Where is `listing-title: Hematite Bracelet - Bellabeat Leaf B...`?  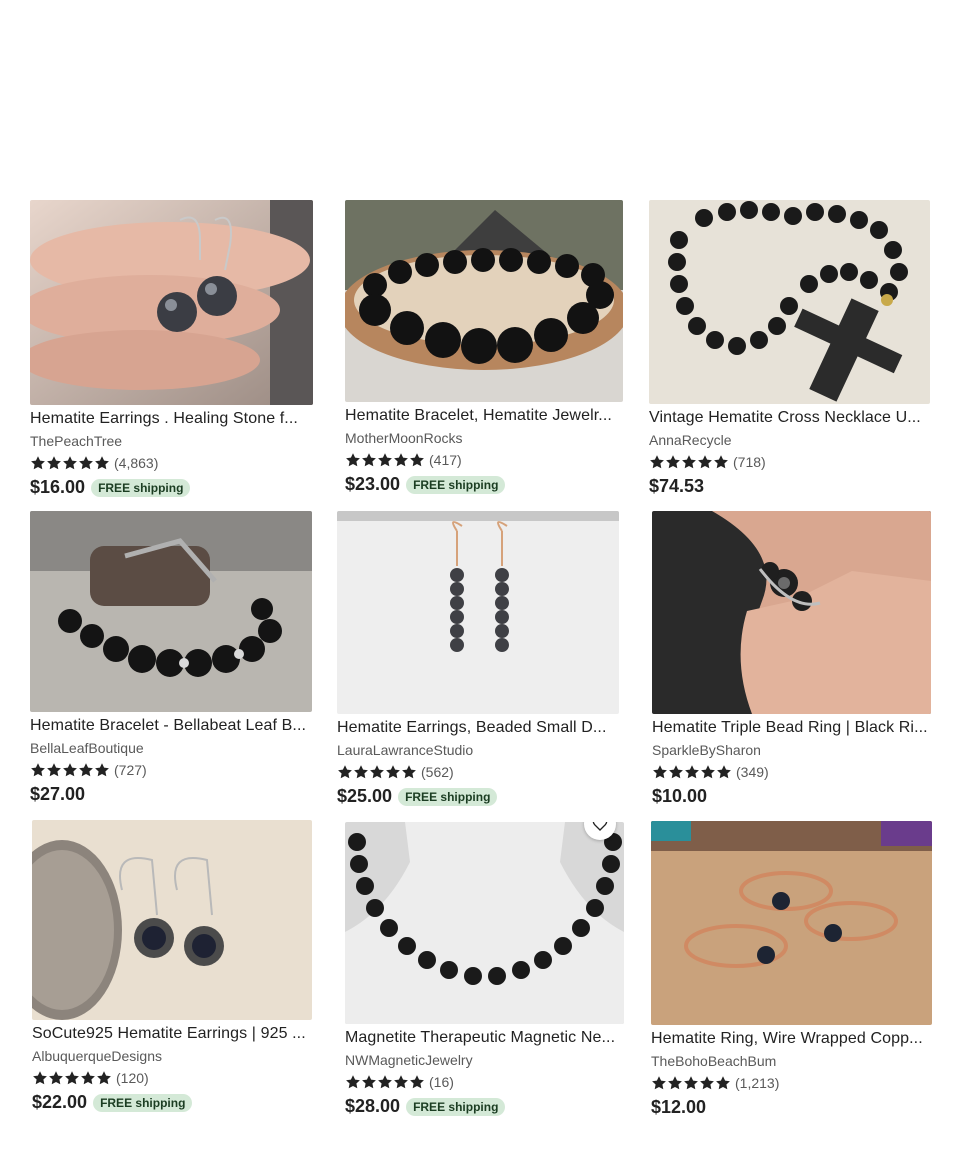
listing-title: Hematite Bracelet - Bellabeat Leaf B... is located at coordinates (171, 726).